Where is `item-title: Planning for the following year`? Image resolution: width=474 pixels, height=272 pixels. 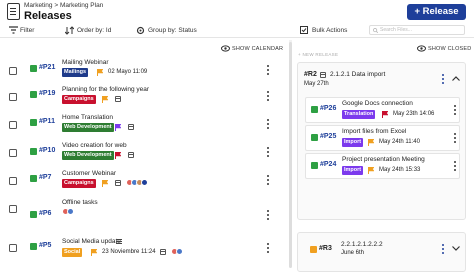
item-title: Planning for the following year is located at coordinates (105, 89).